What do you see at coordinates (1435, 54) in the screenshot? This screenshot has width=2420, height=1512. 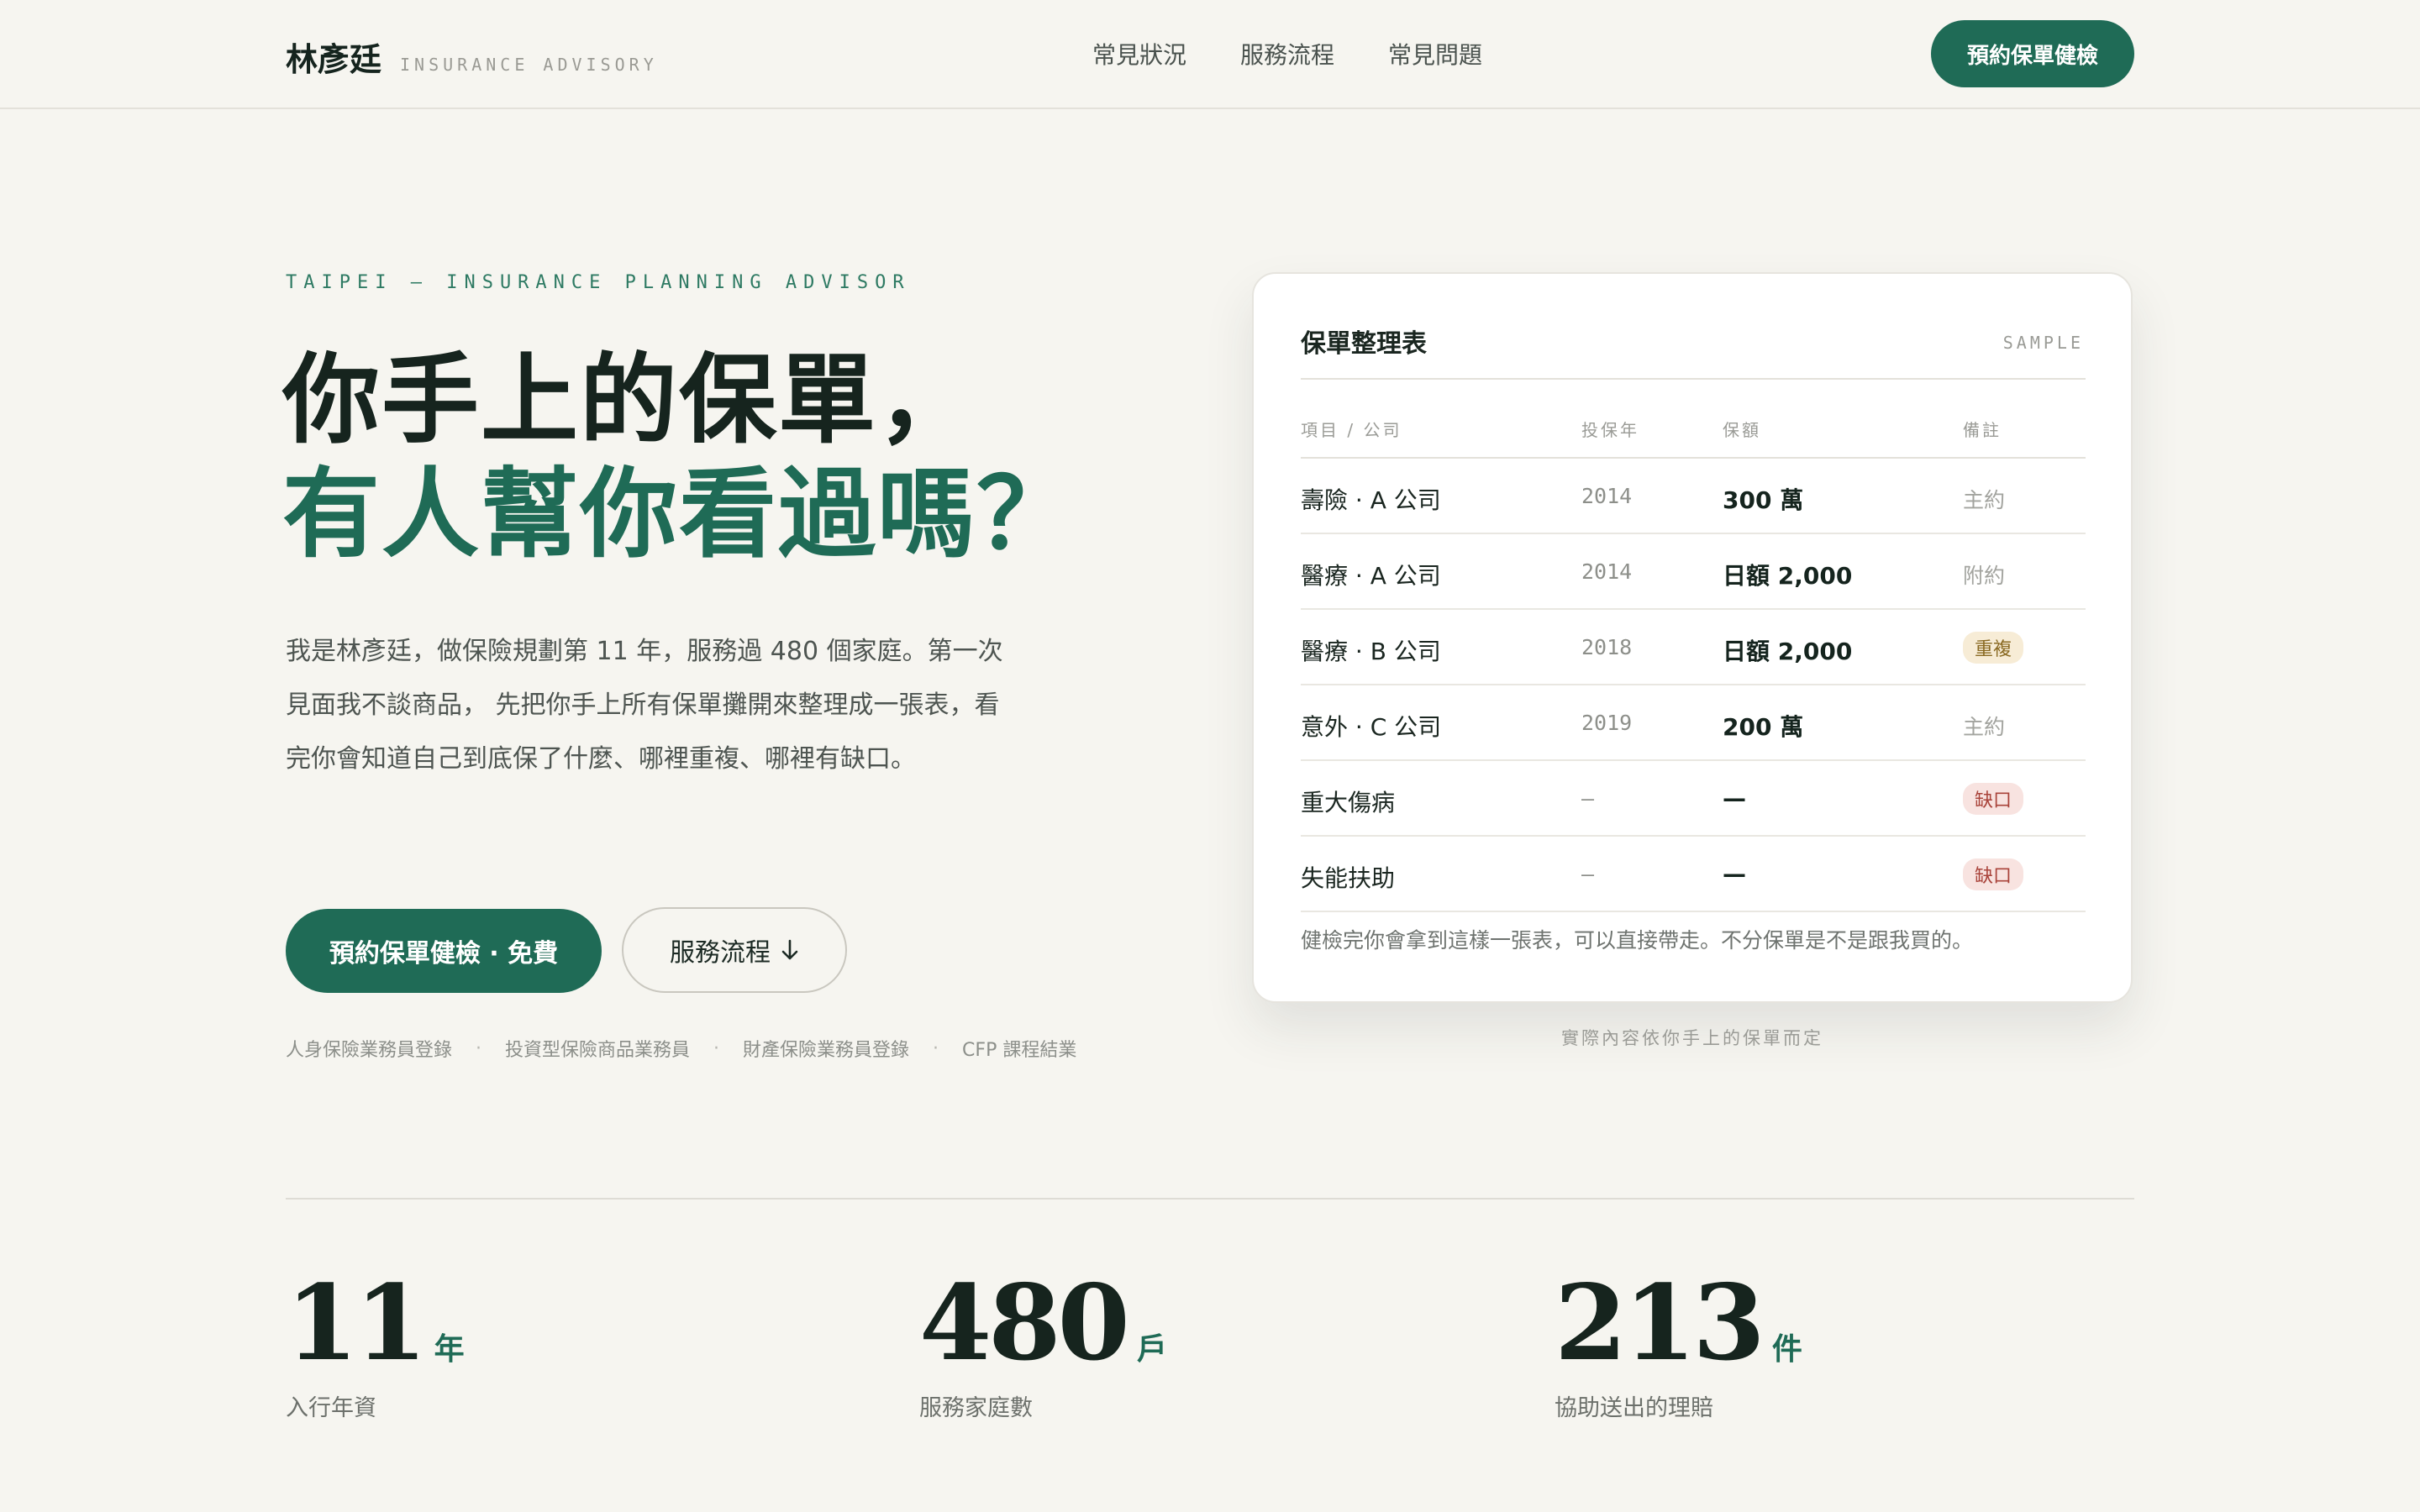 I see `nav-item-faq: 常見問題` at bounding box center [1435, 54].